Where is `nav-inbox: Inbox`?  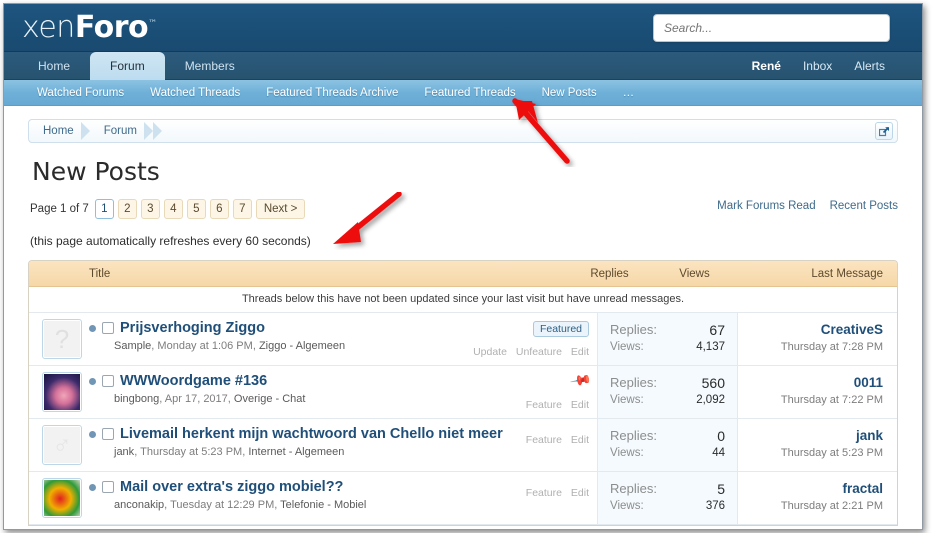
nav-inbox: Inbox is located at coordinates (817, 66).